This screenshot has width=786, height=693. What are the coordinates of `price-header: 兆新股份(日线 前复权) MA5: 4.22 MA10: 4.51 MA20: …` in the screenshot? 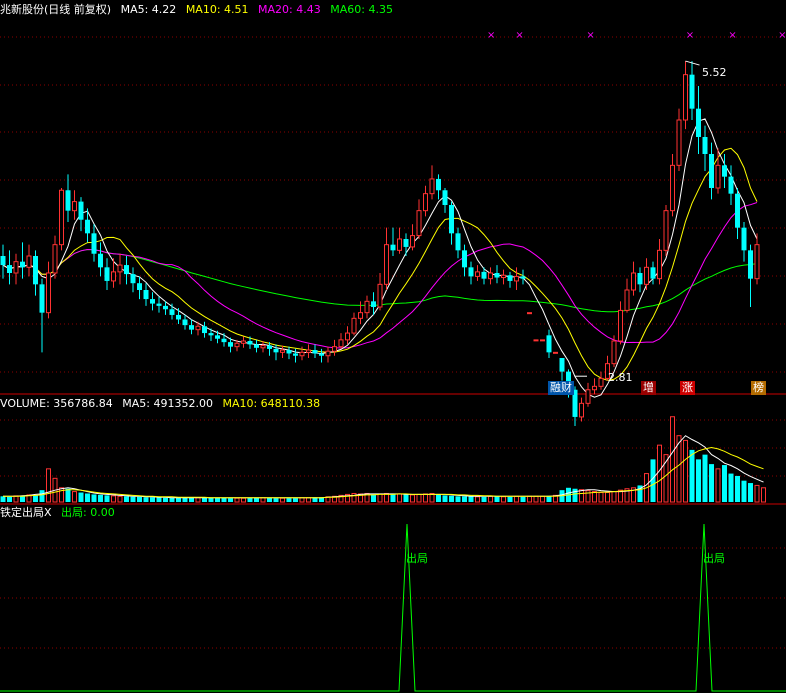 It's located at (199, 10).